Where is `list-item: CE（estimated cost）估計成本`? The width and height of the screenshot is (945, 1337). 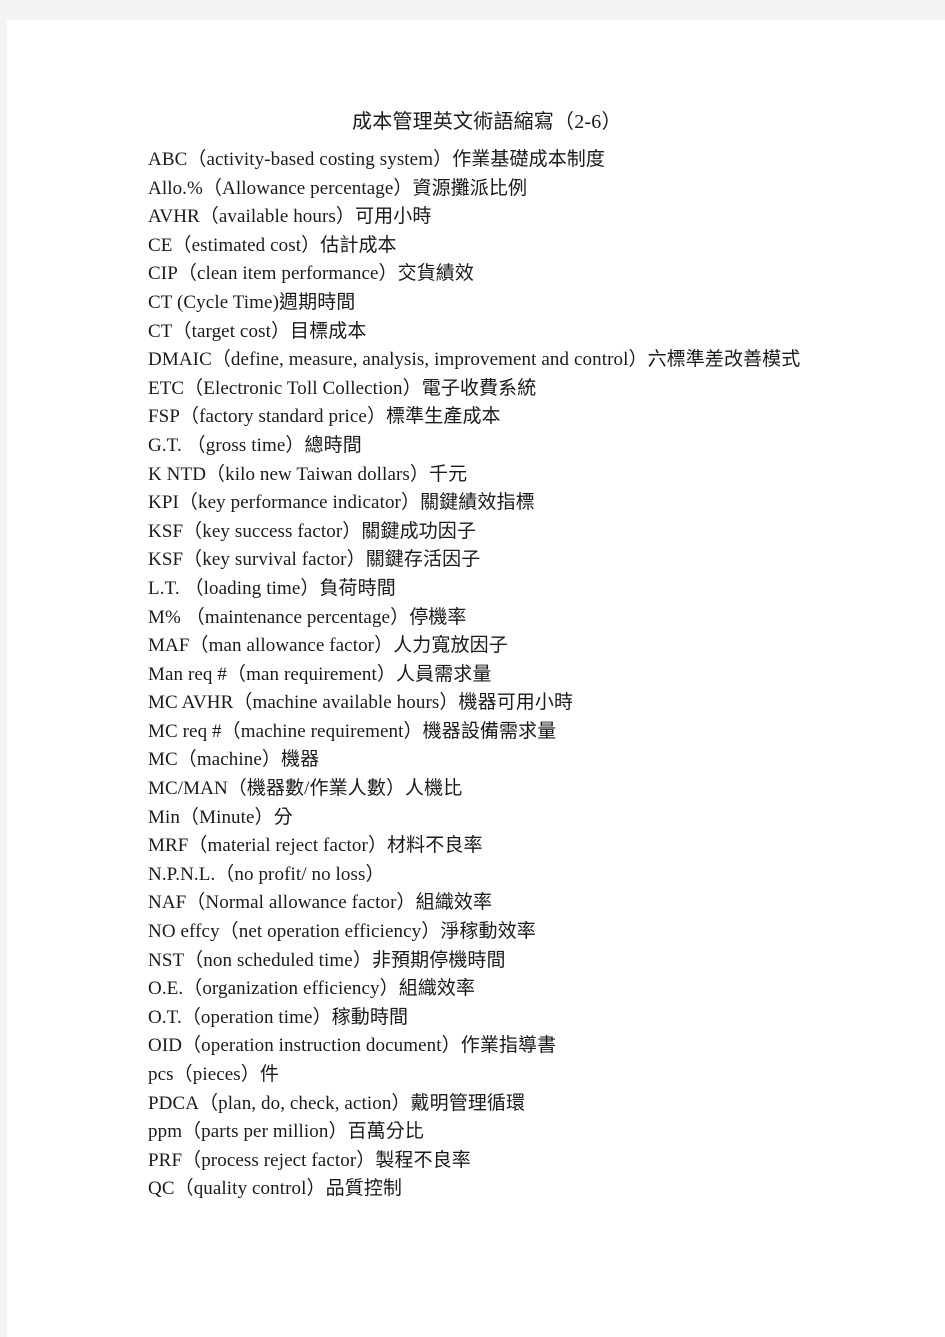 list-item: CE（estimated cost）估計成本 is located at coordinates (272, 245).